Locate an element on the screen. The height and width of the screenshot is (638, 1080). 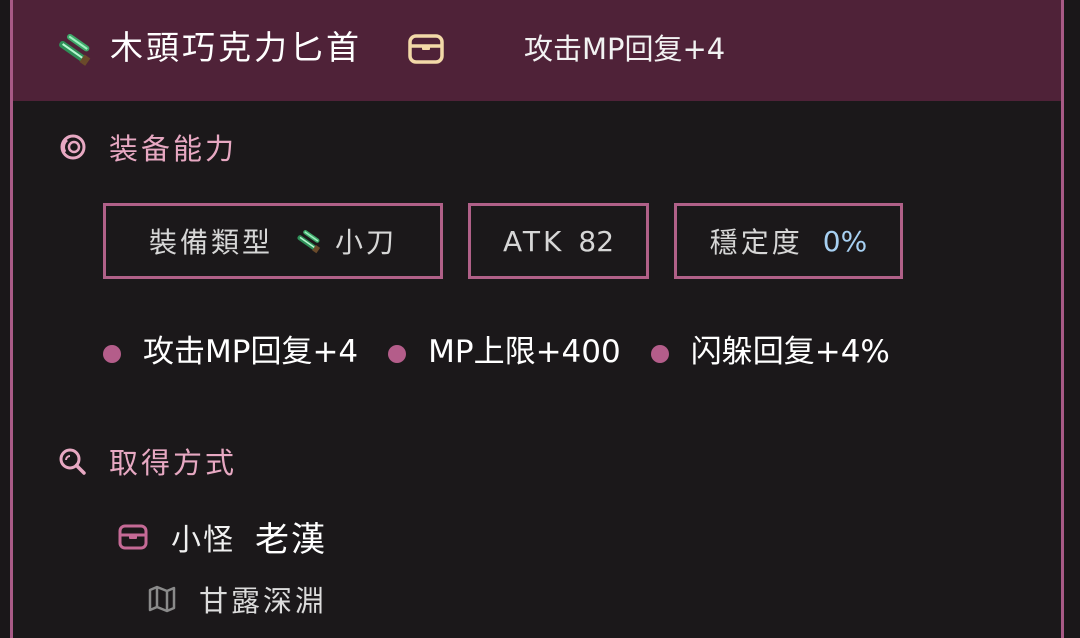
location-name: 甘露深淵 is located at coordinates (263, 601).